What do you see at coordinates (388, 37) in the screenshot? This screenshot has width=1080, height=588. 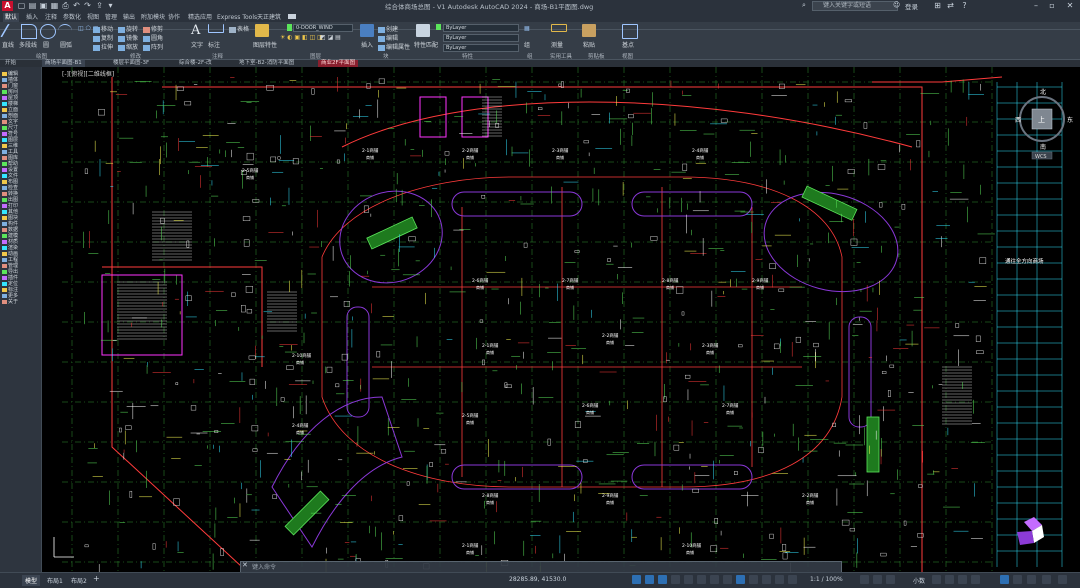 I see `edit-block: 编辑` at bounding box center [388, 37].